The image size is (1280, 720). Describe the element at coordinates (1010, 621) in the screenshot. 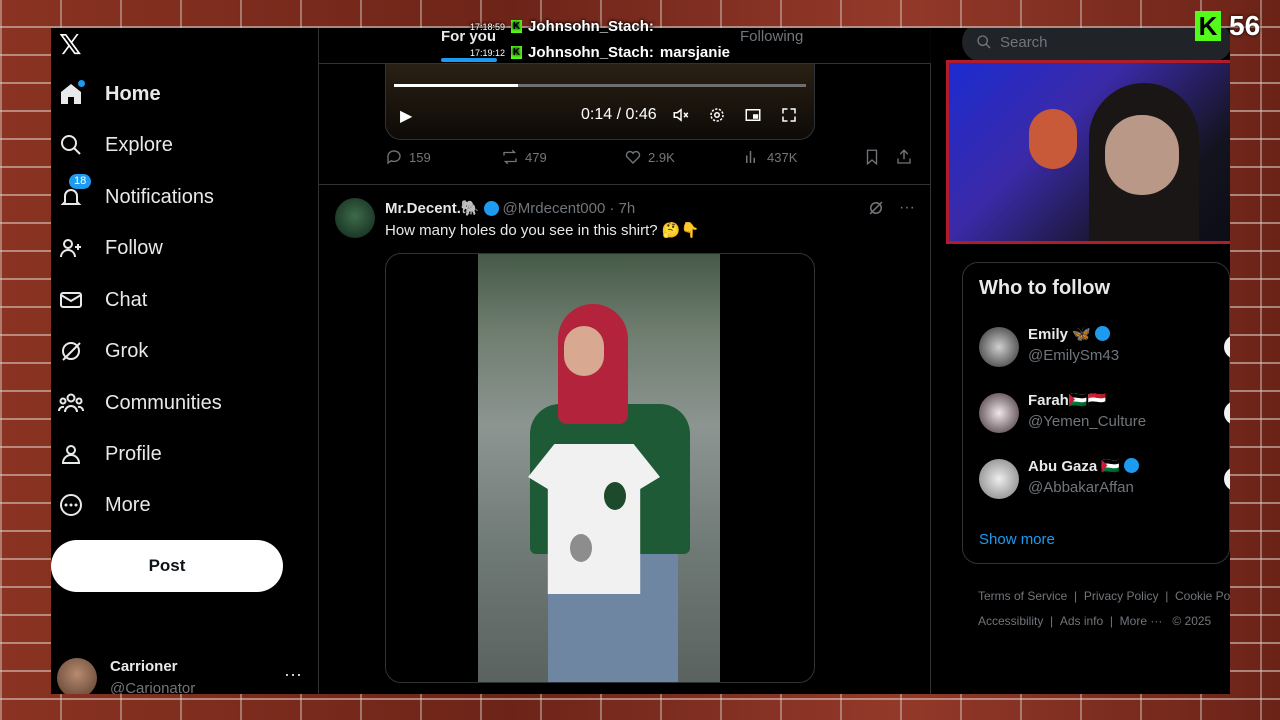

I see `accessibility-link: Accessibility` at that location.